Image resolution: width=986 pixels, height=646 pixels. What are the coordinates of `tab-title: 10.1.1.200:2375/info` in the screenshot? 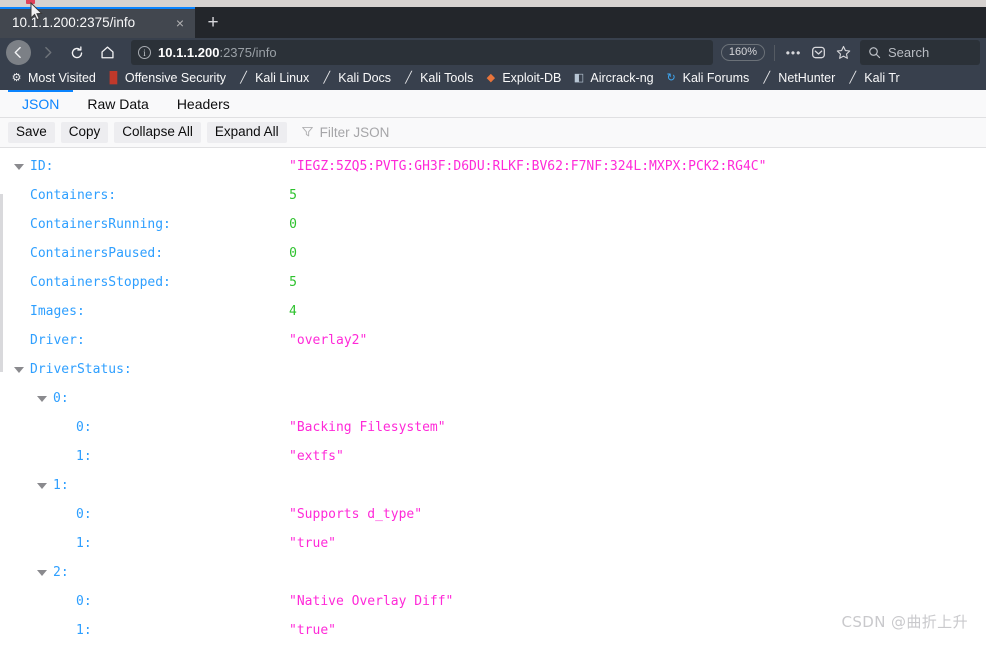 It's located at (74, 22).